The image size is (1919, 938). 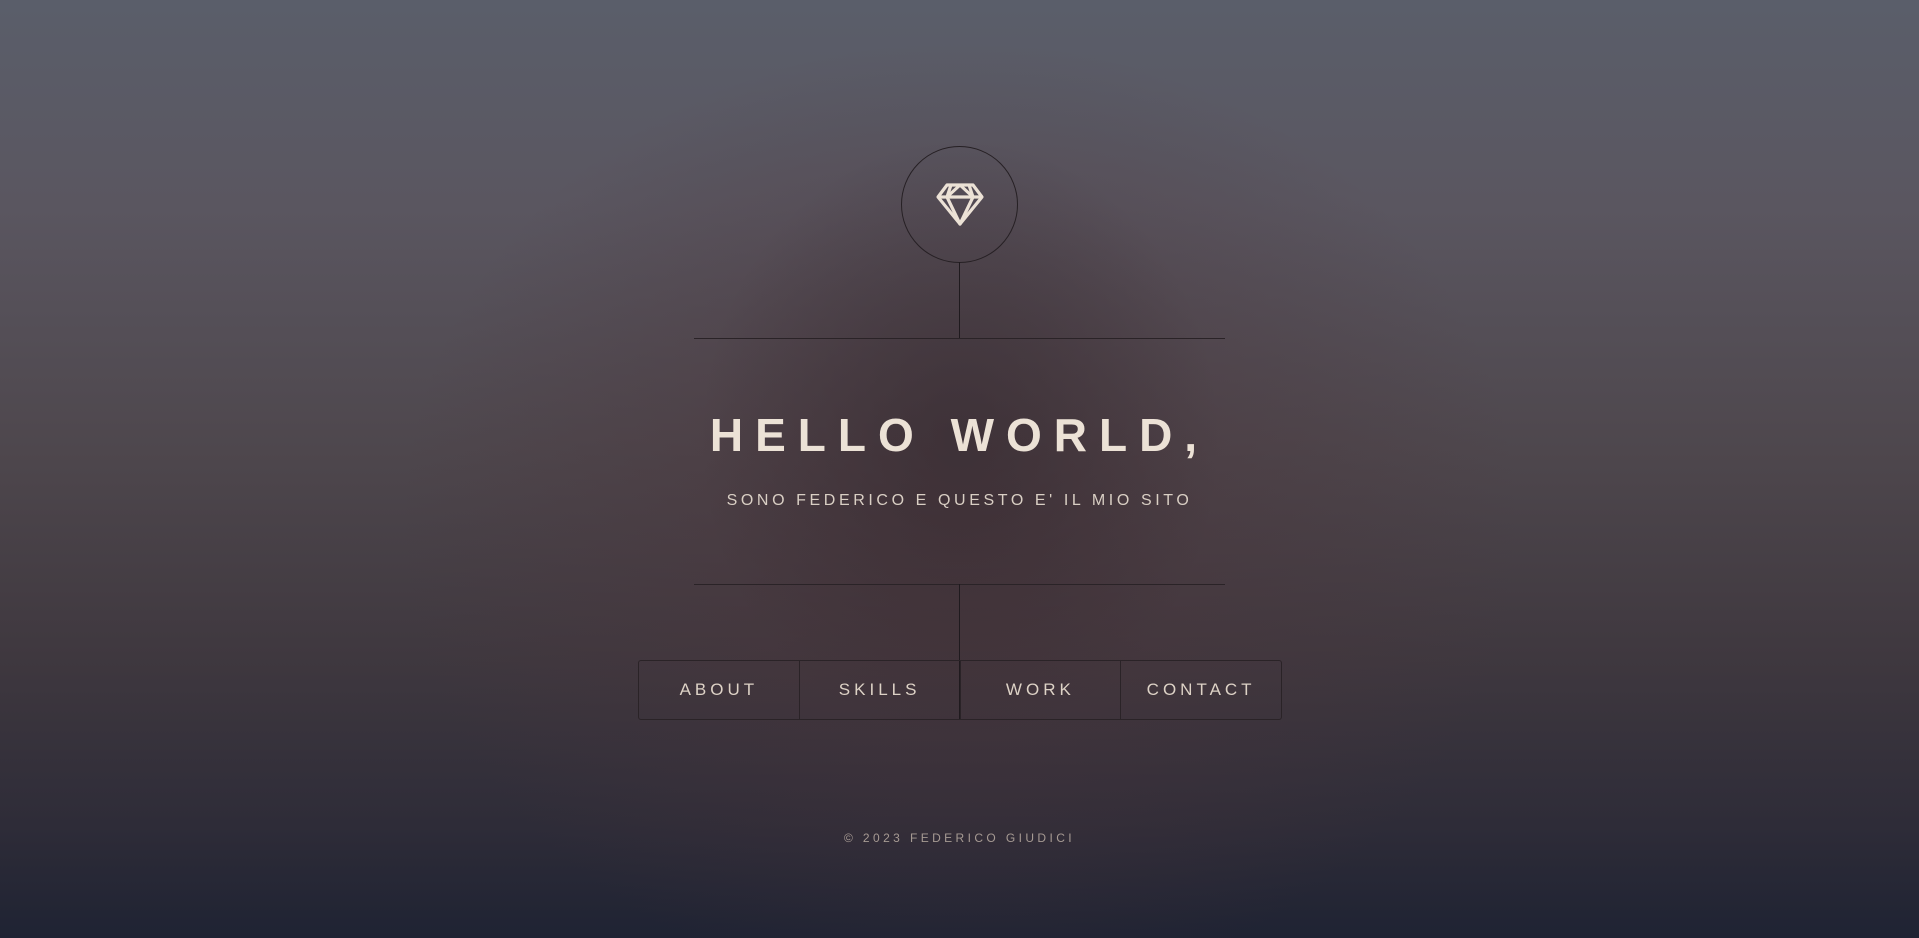 I want to click on connector-top, so click(x=959, y=300).